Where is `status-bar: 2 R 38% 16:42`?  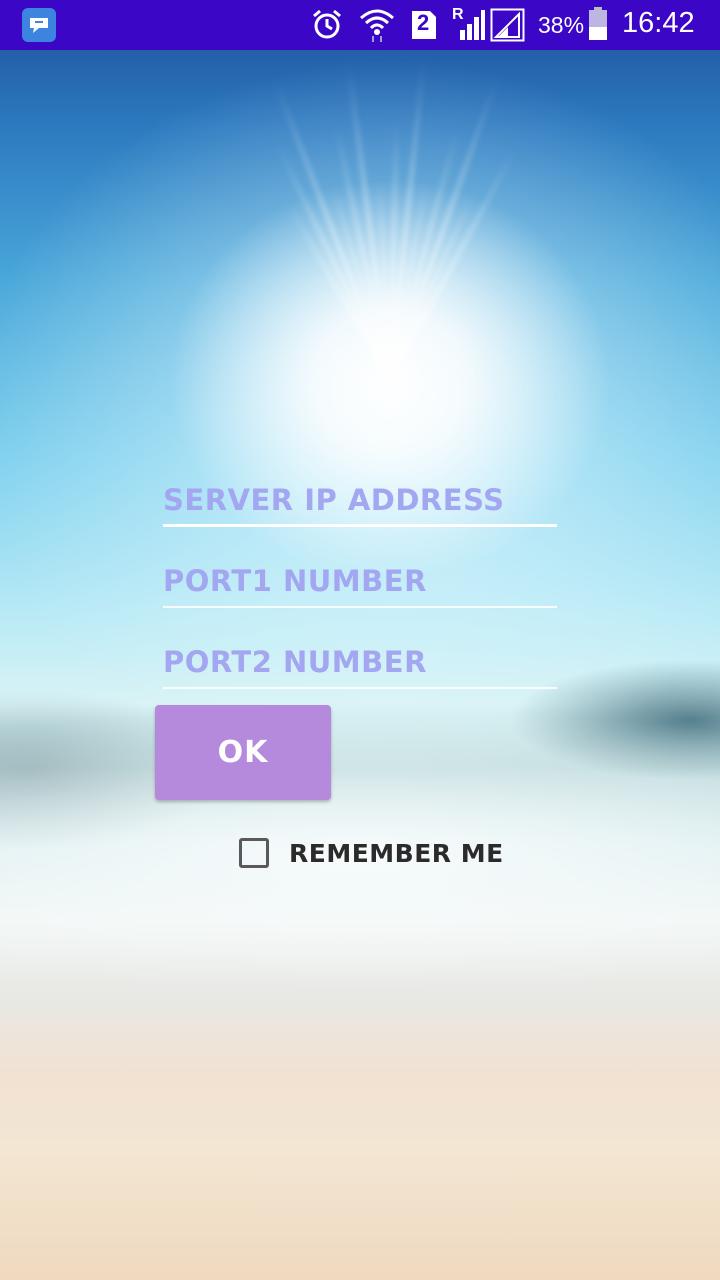
status-bar: 2 R 38% 16:42 is located at coordinates (360, 25).